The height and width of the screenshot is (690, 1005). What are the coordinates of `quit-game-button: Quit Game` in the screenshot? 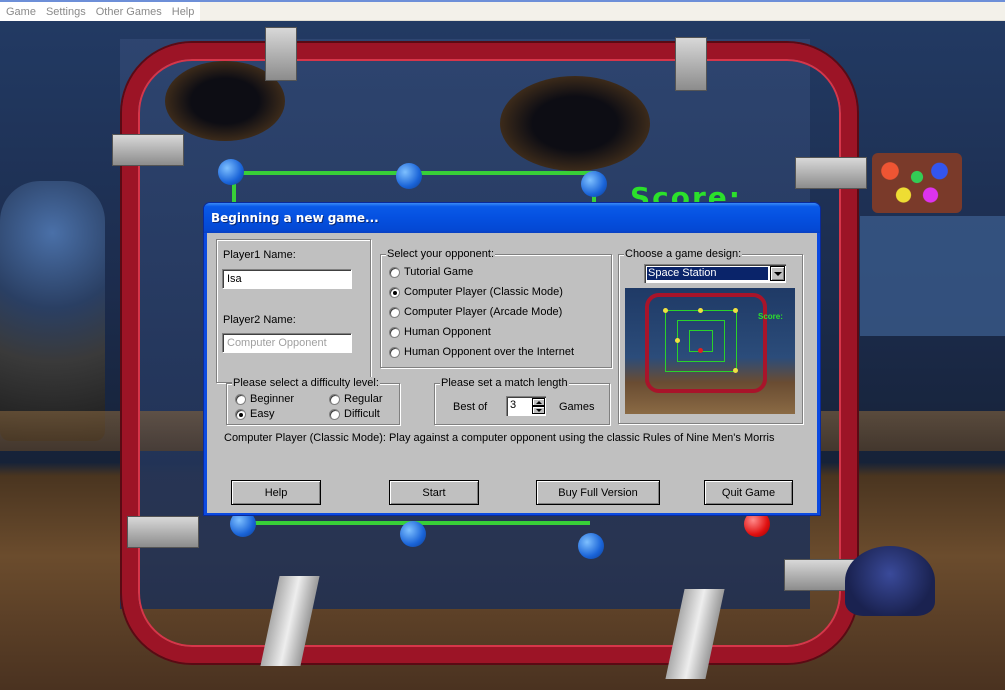 It's located at (748, 492).